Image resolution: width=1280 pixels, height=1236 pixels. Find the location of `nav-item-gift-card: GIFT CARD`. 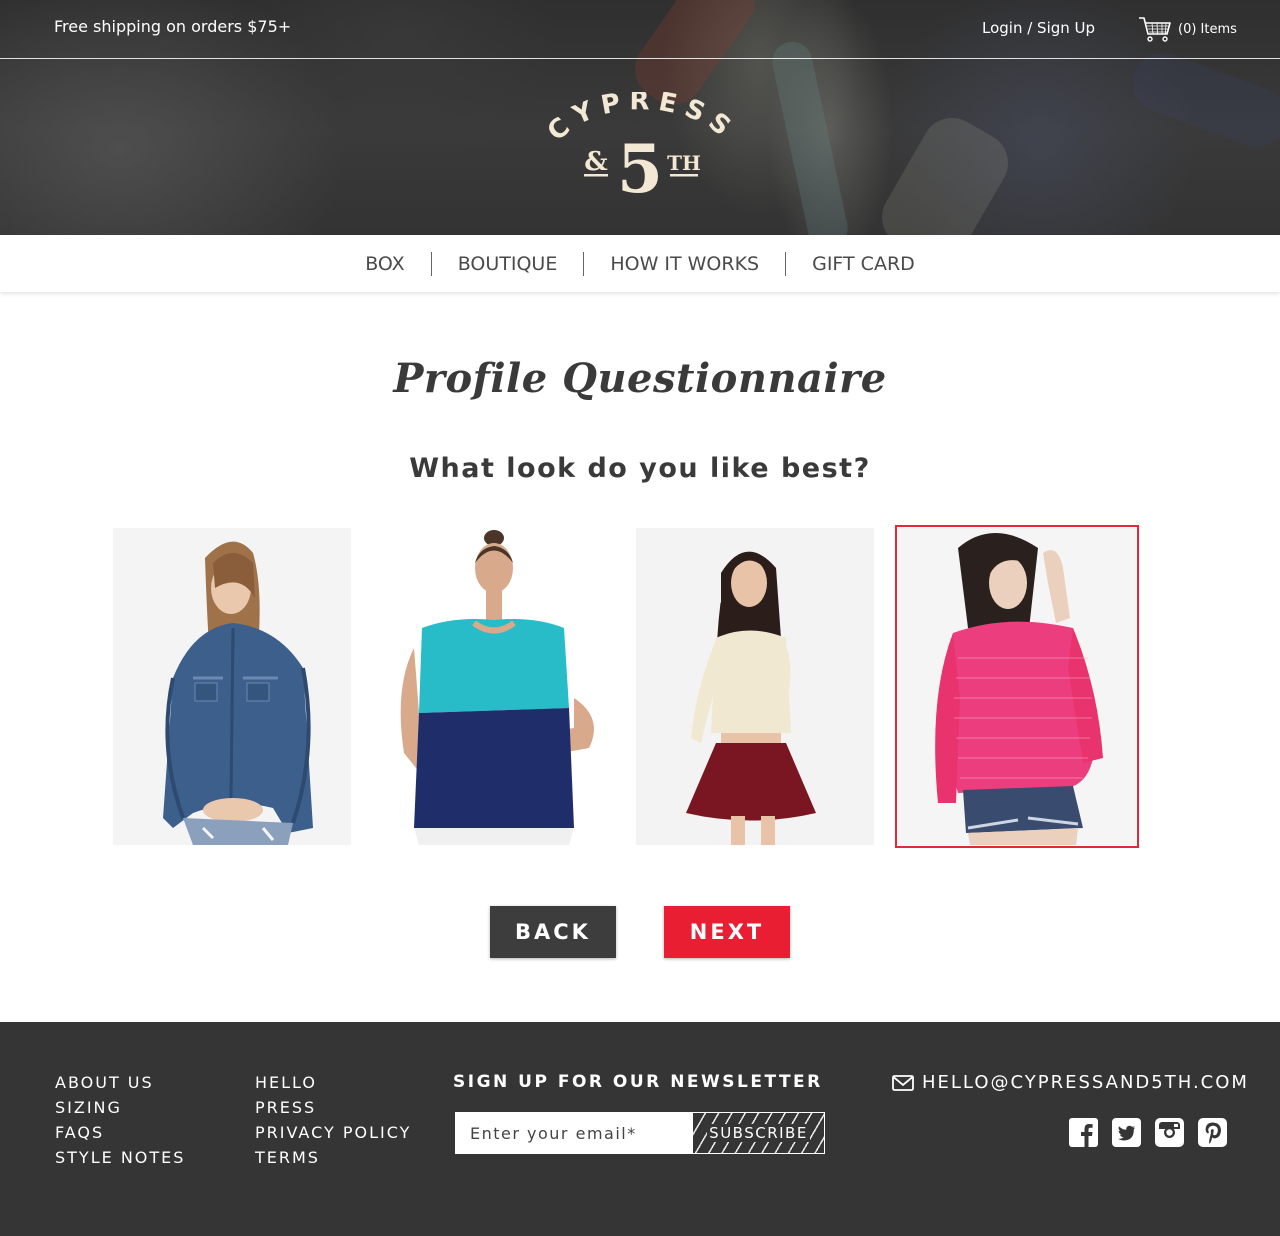

nav-item-gift-card: GIFT CARD is located at coordinates (863, 264).